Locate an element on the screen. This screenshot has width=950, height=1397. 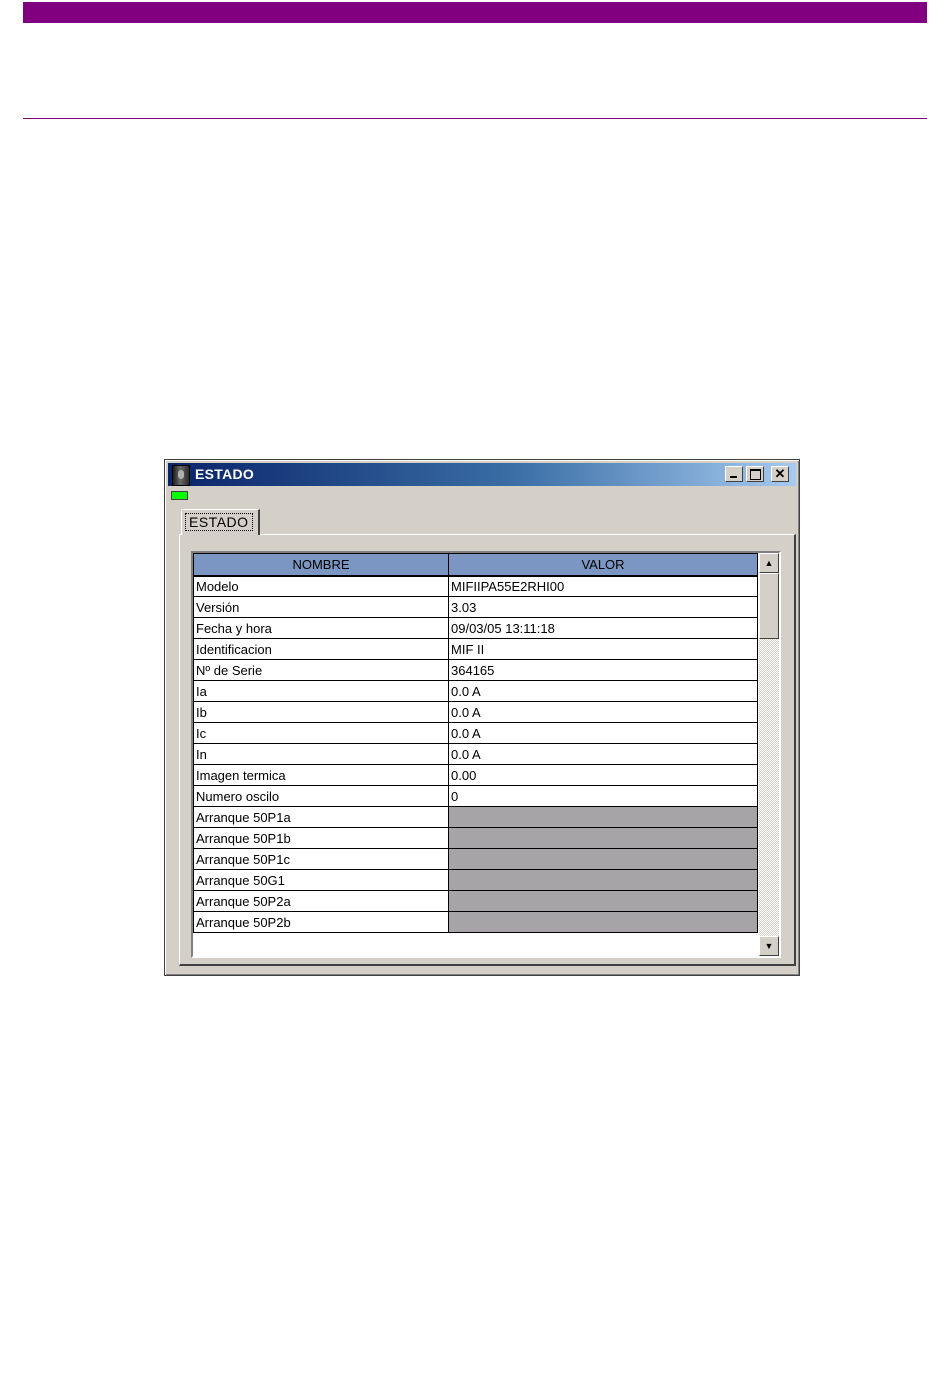
scroll-down-button: ▼ is located at coordinates (769, 946).